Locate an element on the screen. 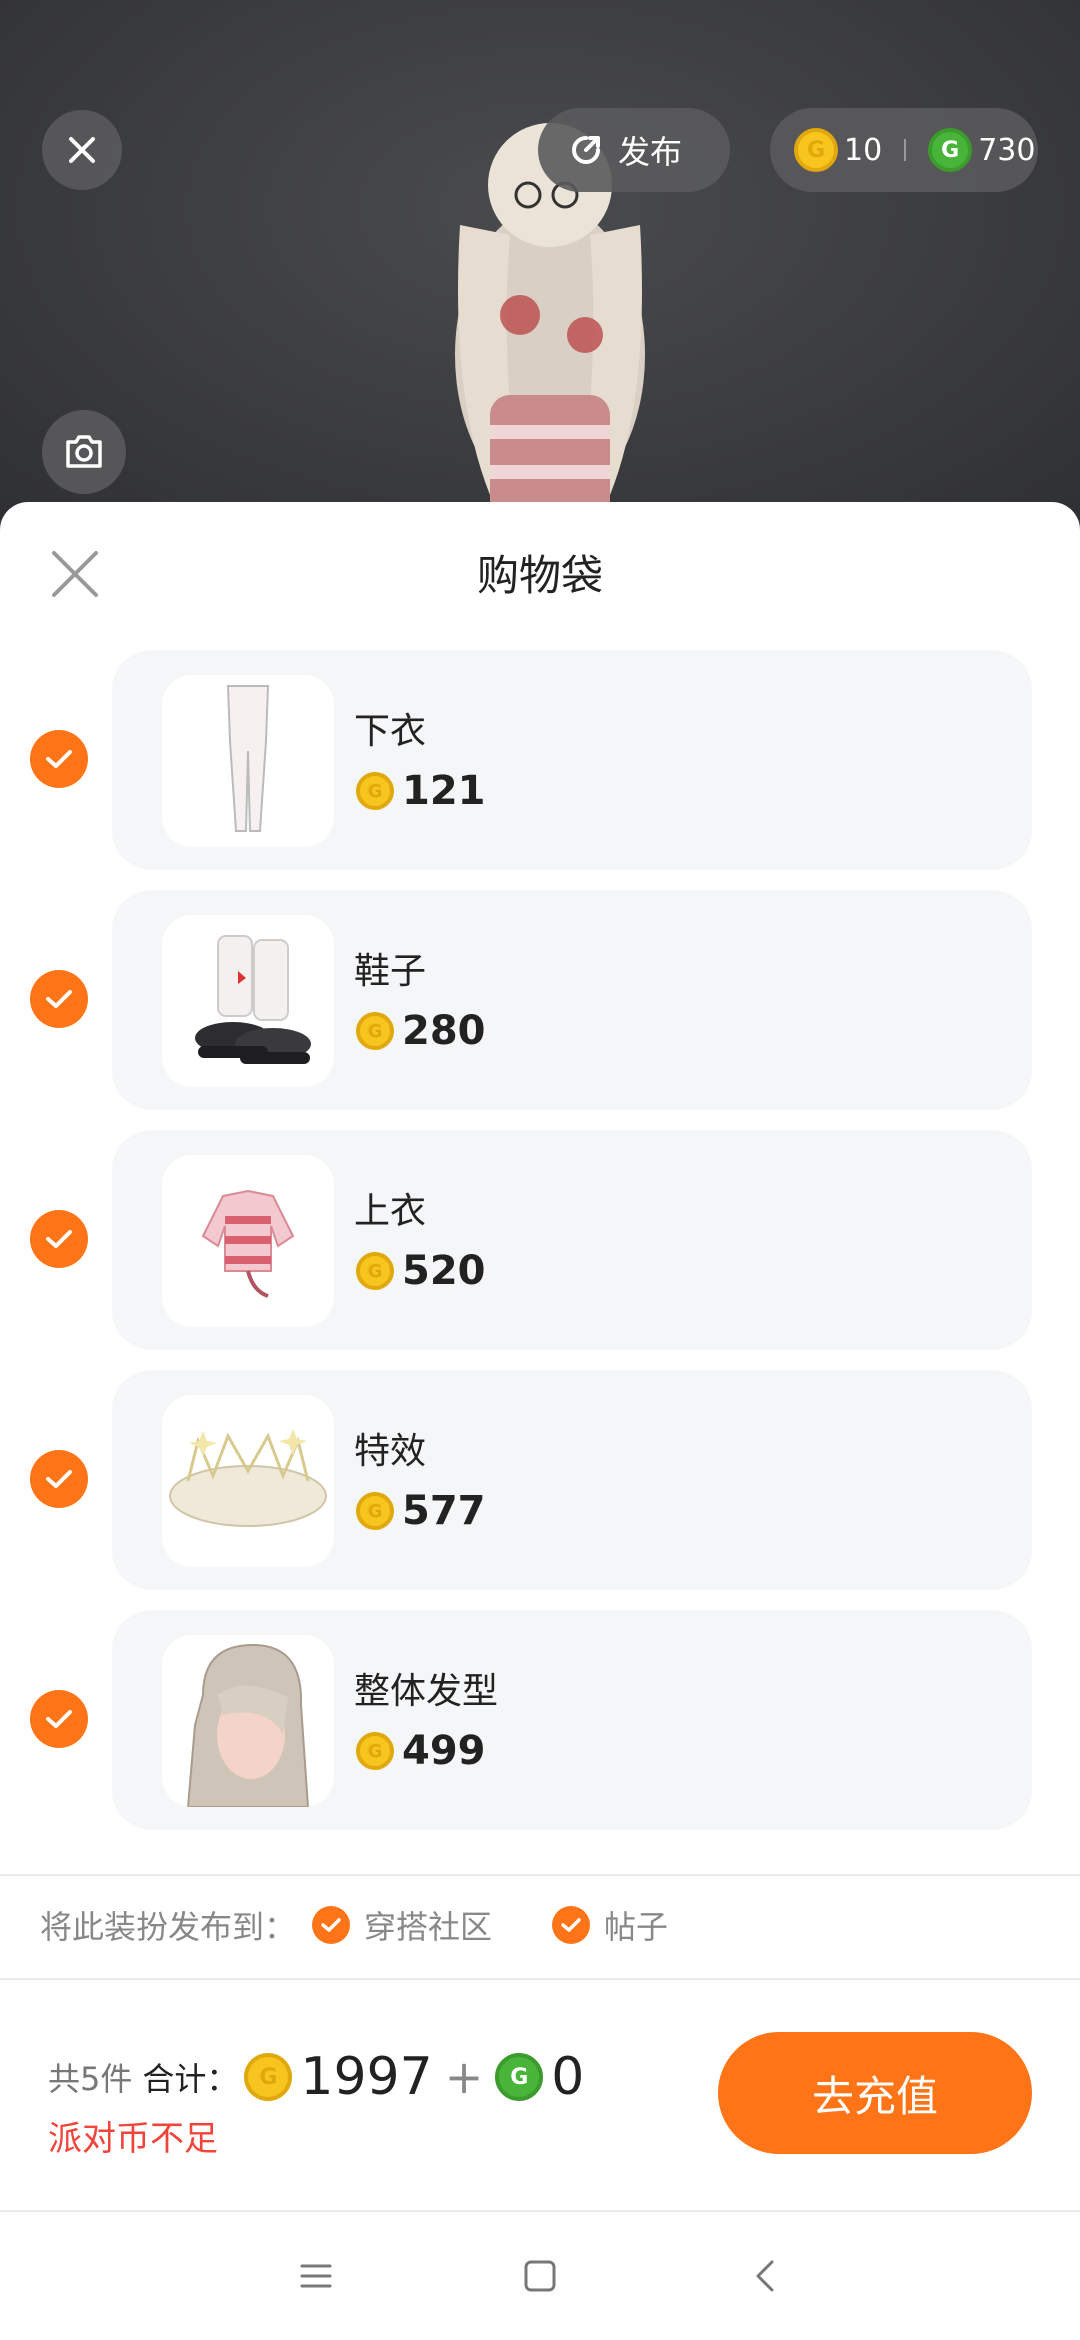  item-price-value: 121 is located at coordinates (444, 791).